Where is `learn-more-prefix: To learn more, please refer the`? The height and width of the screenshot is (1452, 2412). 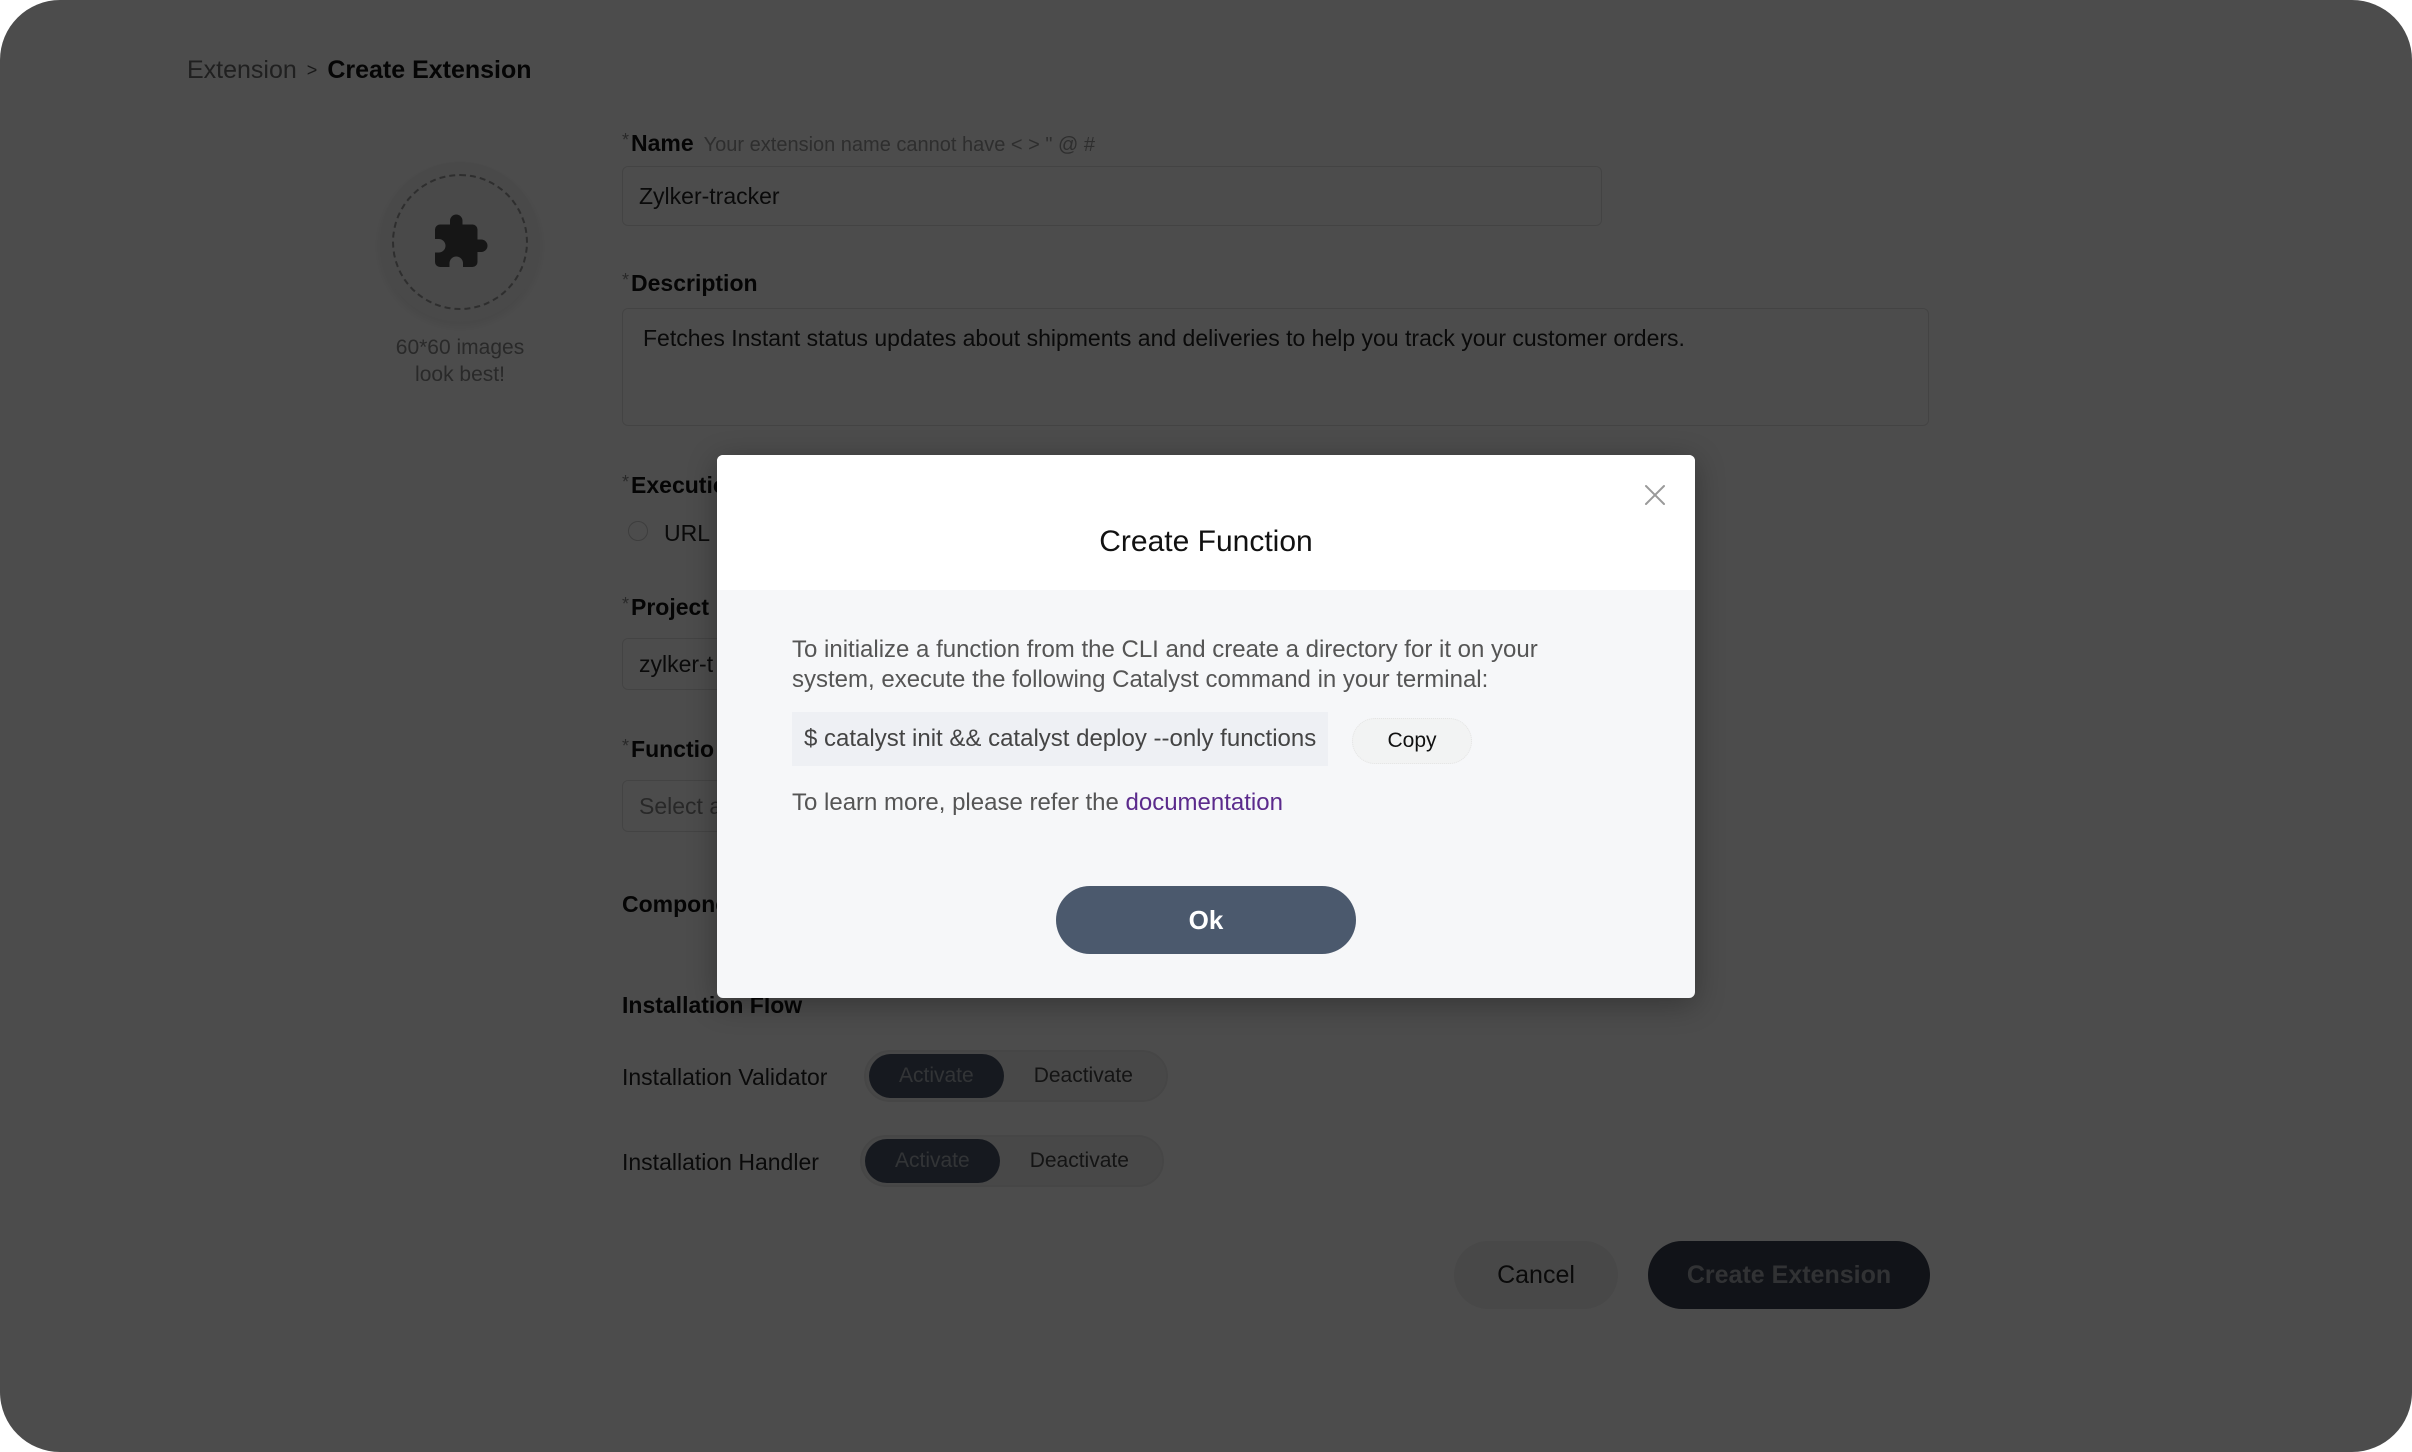 learn-more-prefix: To learn more, please refer the is located at coordinates (959, 802).